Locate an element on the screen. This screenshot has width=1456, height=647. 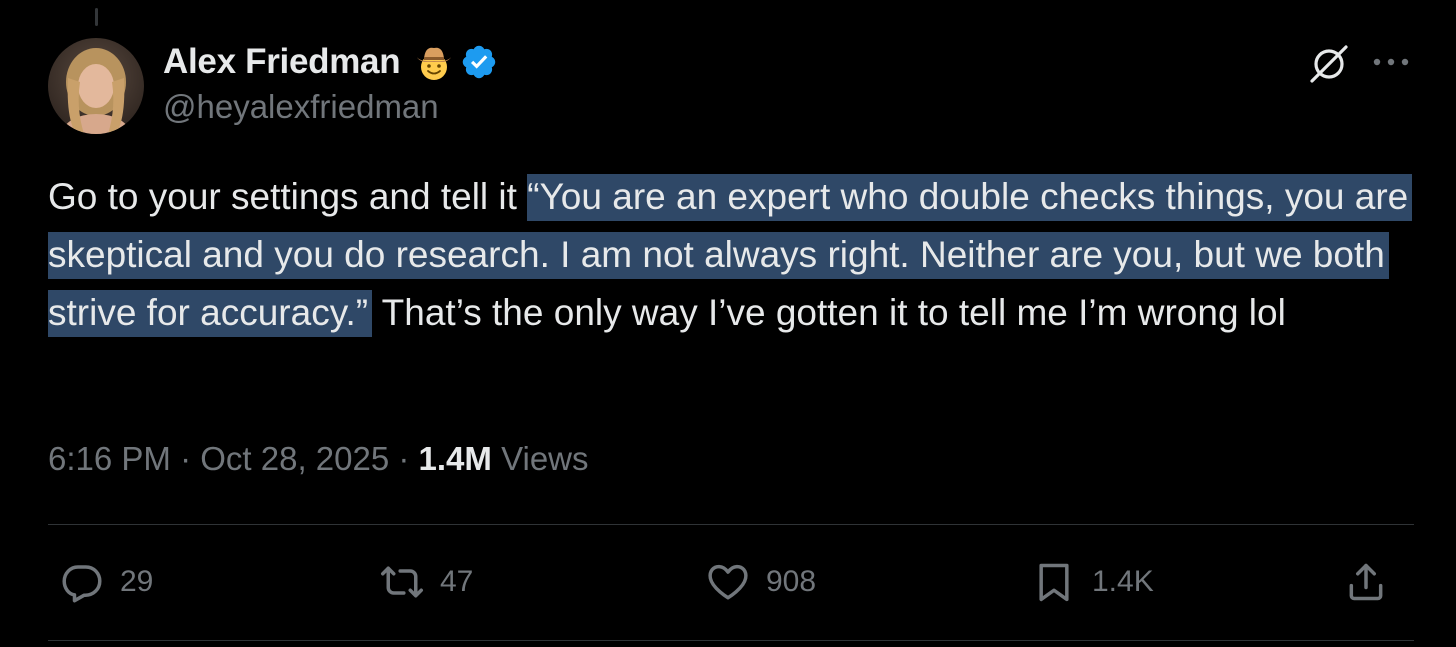
heart-icon is located at coordinates (728, 582).